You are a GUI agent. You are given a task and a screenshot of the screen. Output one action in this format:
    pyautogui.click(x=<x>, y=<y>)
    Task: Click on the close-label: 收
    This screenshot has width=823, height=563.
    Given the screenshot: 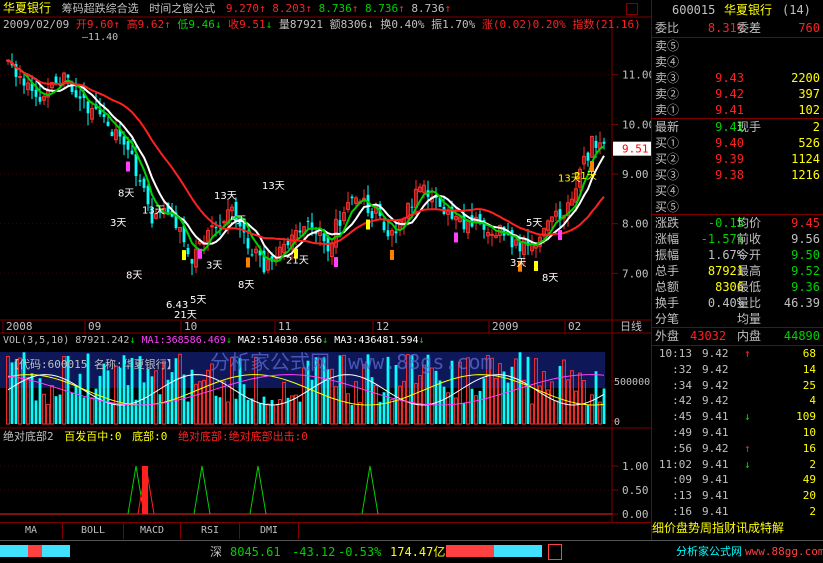 What is the action you would take?
    pyautogui.click(x=234, y=24)
    